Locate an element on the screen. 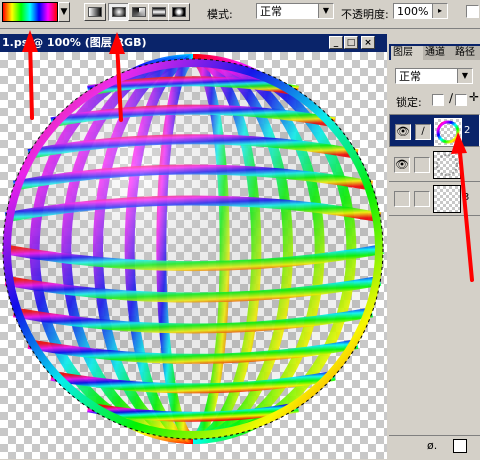 This screenshot has height=460, width=480. arrow-gradient-picker-icon is located at coordinates (30, 75).